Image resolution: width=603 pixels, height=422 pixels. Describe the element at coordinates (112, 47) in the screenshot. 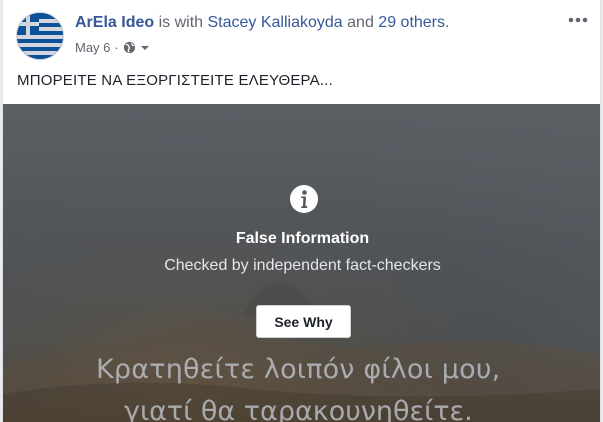

I see `post-meta: May 6 ·` at that location.